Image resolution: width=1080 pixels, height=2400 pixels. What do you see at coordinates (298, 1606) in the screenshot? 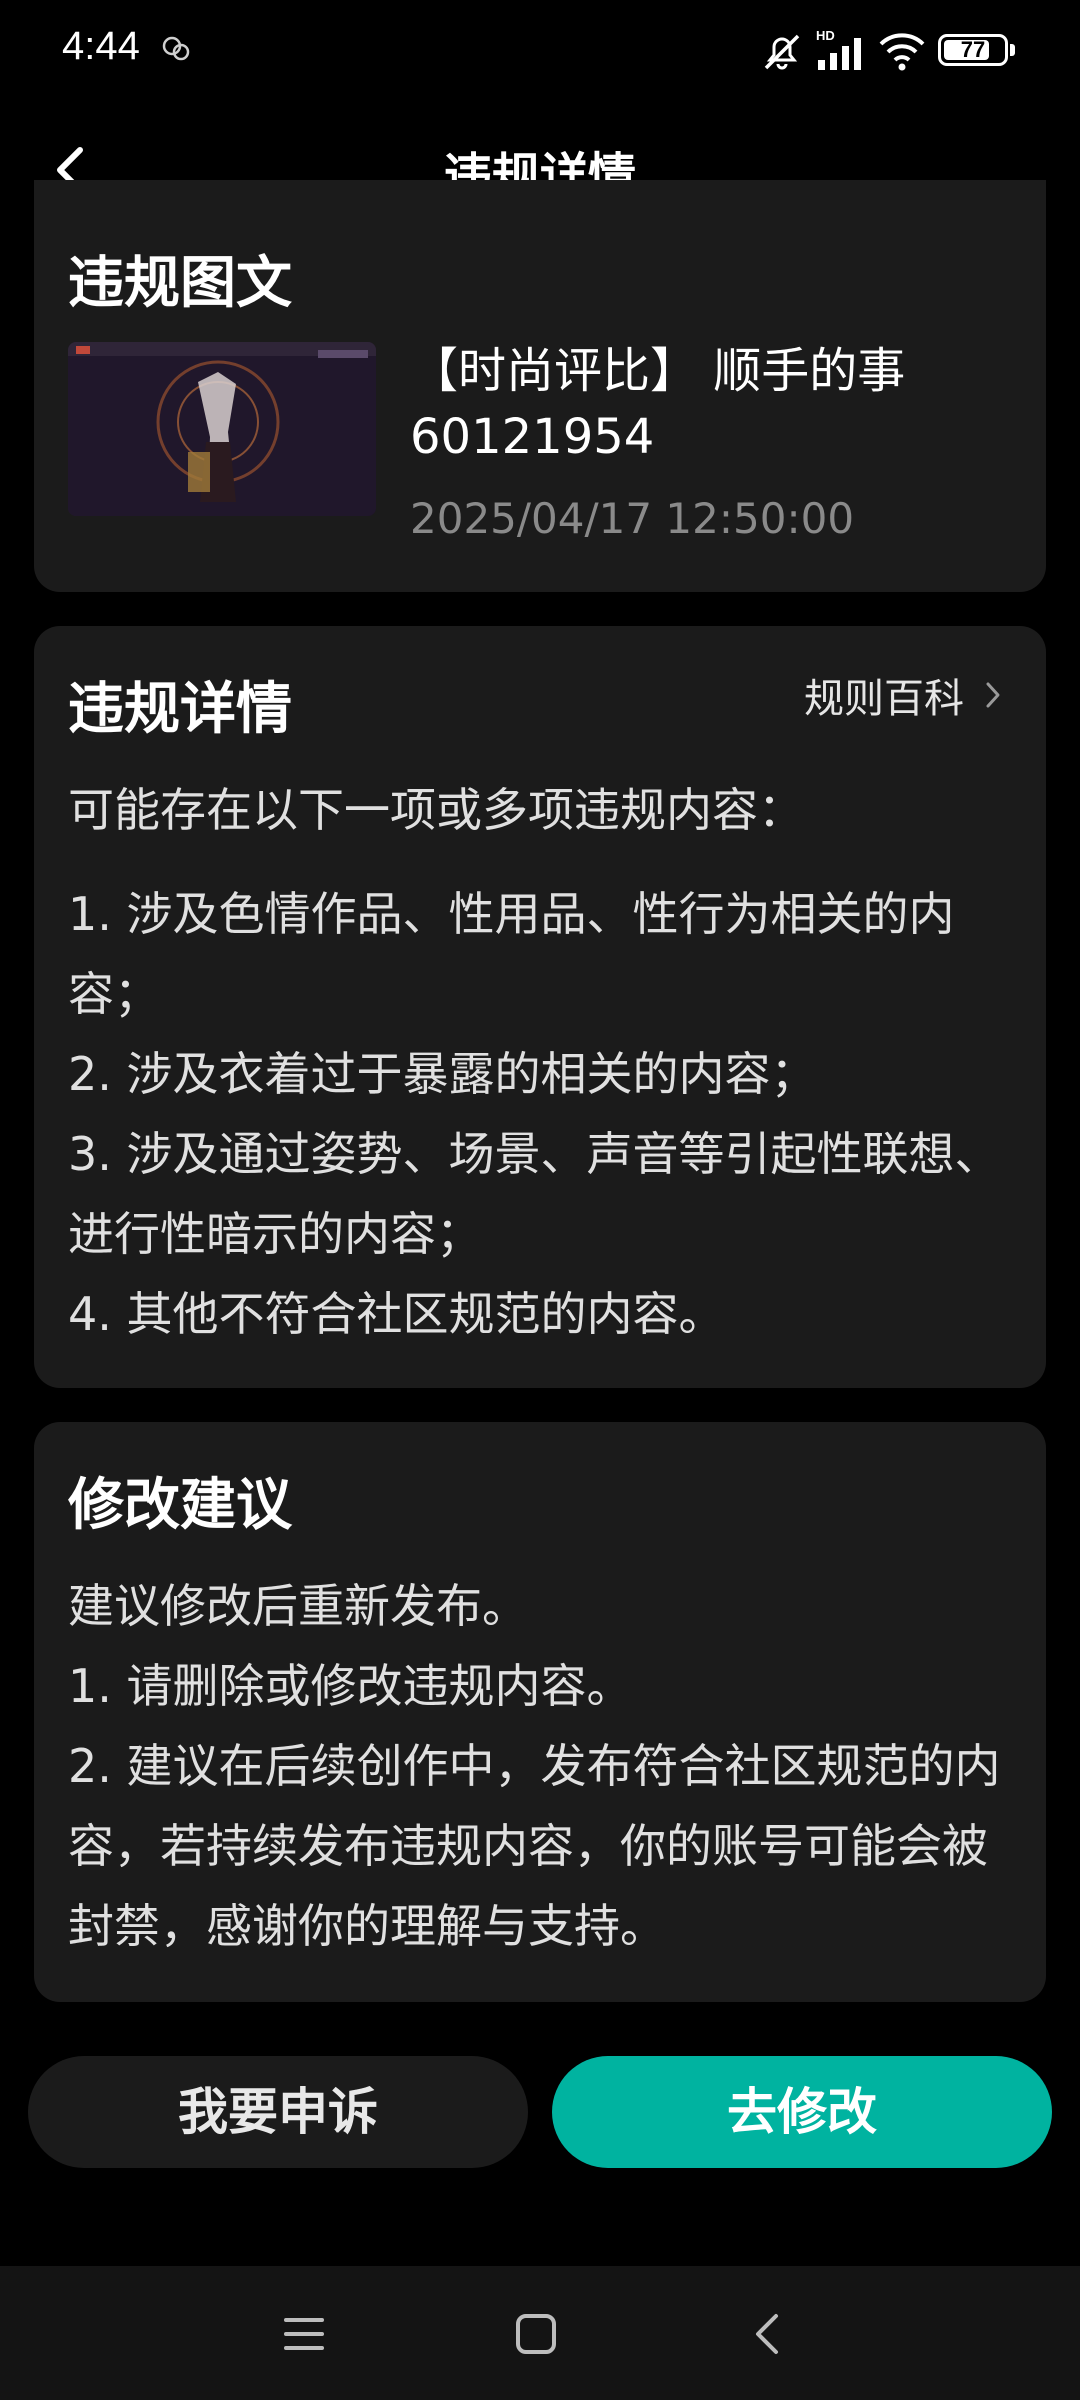
I see `suggestion-intro: 建议修改后重新发布。` at bounding box center [298, 1606].